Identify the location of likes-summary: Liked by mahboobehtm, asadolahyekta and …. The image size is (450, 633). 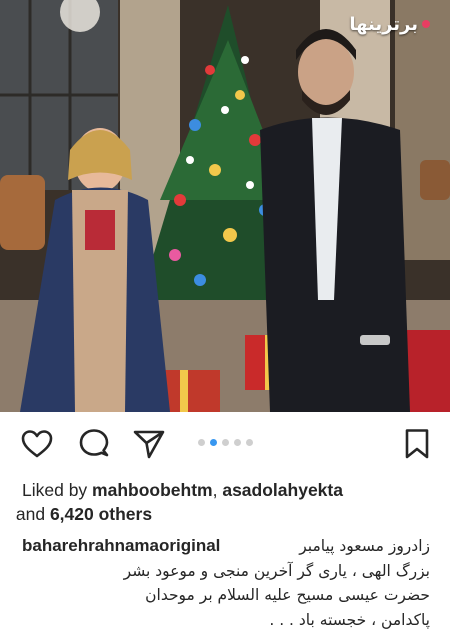
(224, 502).